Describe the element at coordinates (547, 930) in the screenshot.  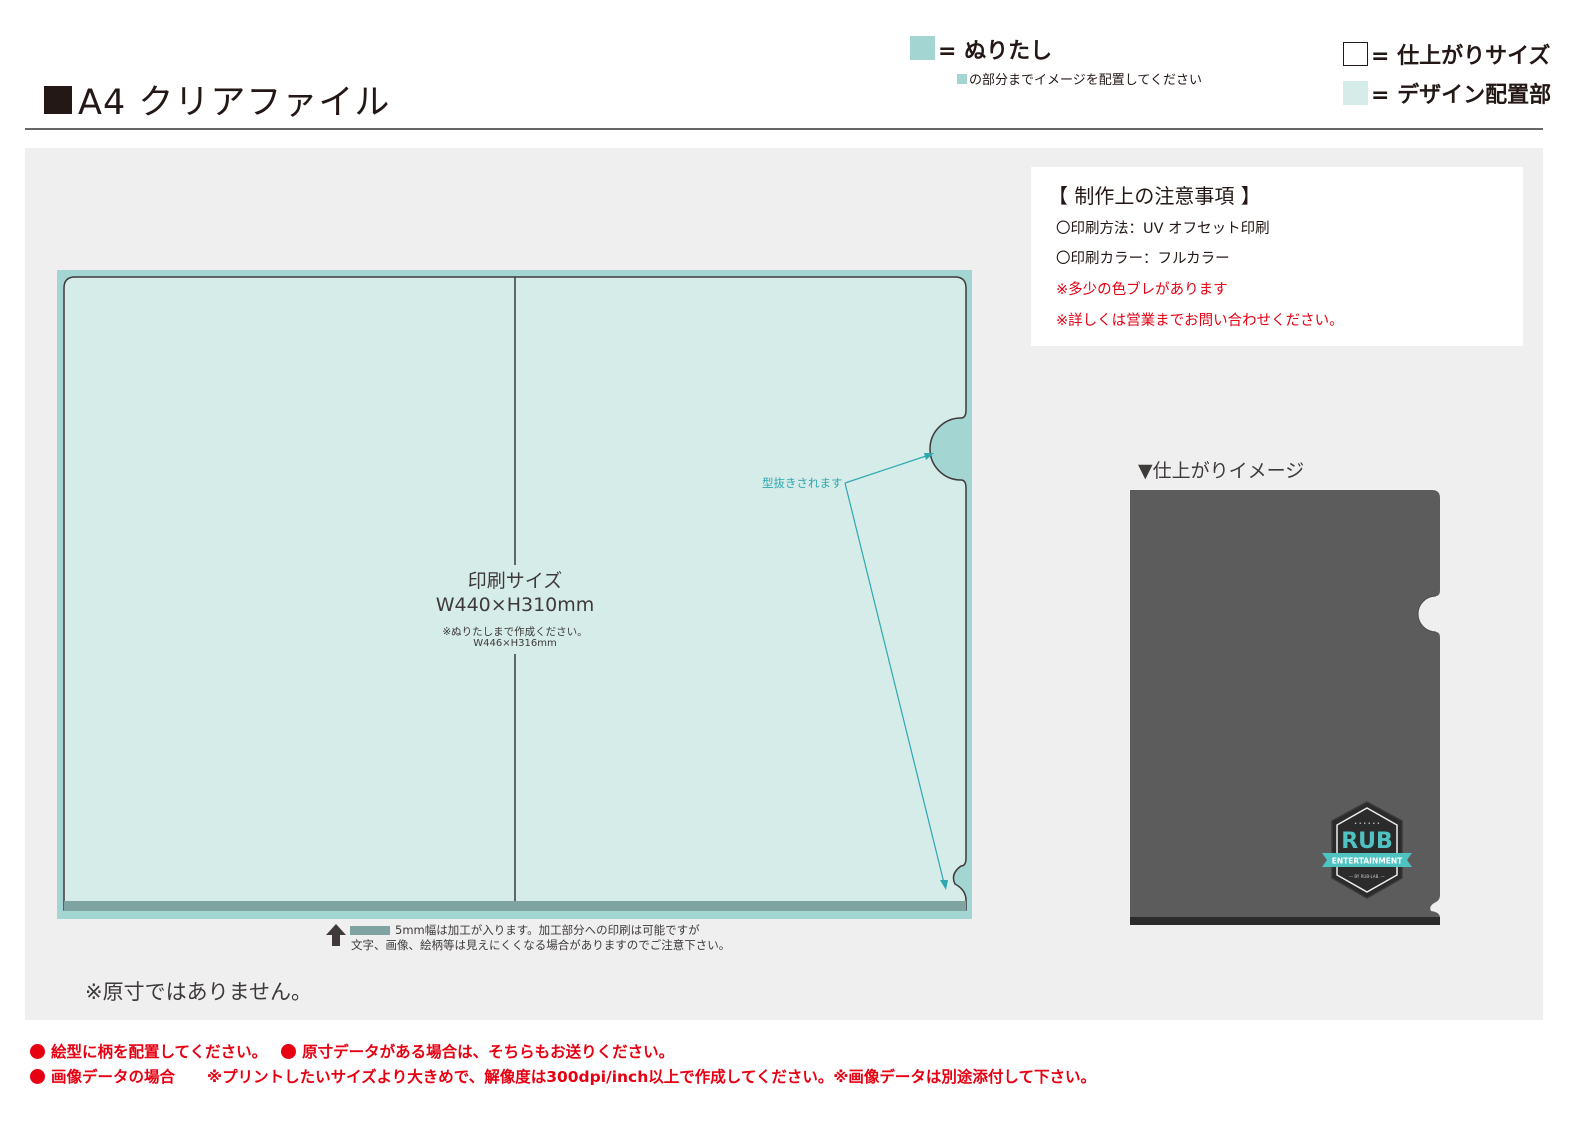
I see `margin-note-line-1: 5mm幅は加工が入ります。加工部分への印刷は可能ですが` at that location.